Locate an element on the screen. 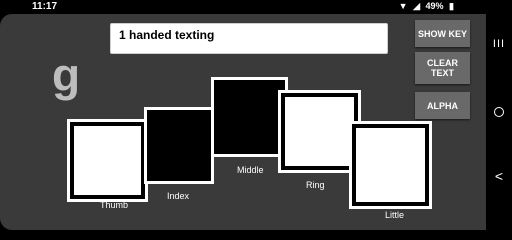  wifi-icon: ◢ is located at coordinates (416, 6).